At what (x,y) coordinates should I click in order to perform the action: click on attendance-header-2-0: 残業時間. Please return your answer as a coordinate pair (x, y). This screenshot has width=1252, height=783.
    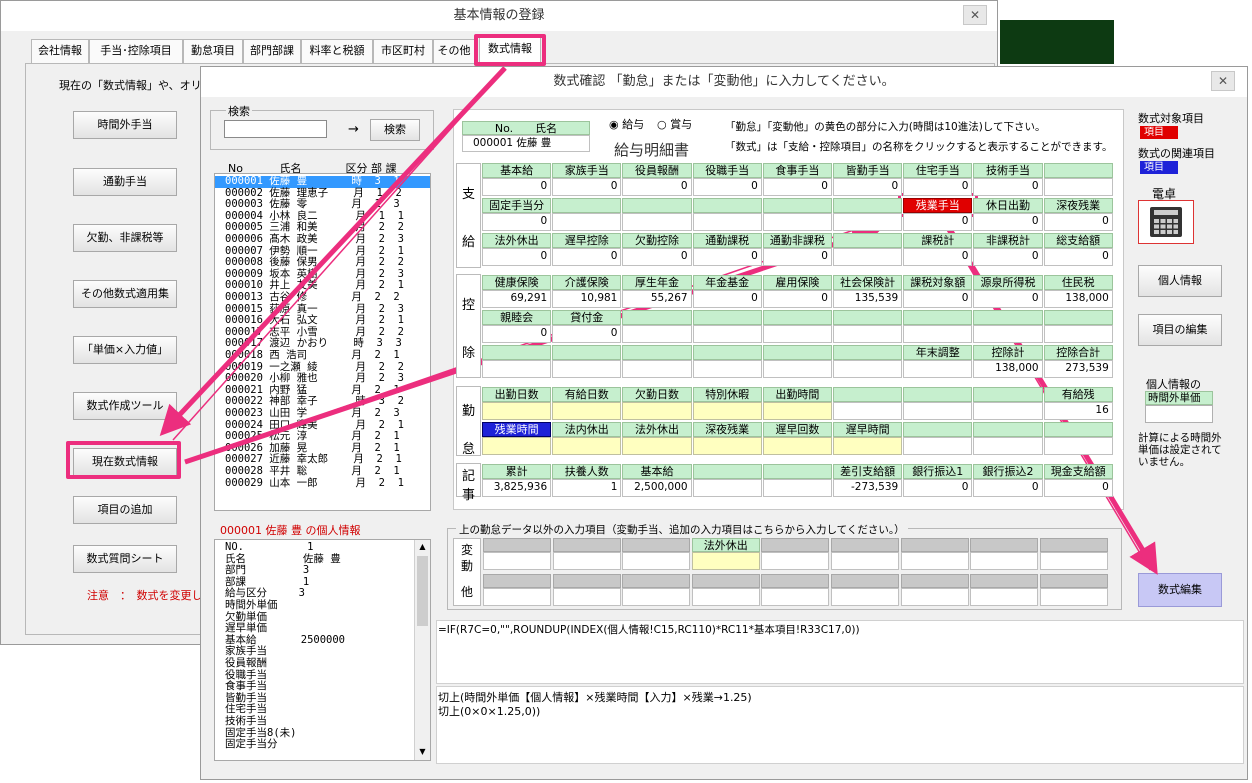
    Looking at the image, I should click on (517, 429).